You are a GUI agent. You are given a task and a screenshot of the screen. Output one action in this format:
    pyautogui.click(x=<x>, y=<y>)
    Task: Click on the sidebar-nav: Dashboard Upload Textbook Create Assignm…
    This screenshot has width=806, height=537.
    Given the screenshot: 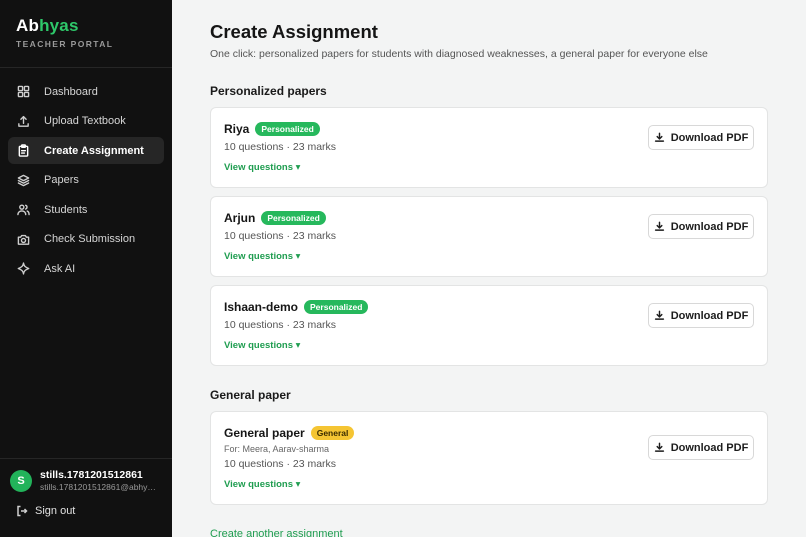 What is the action you would take?
    pyautogui.click(x=86, y=181)
    